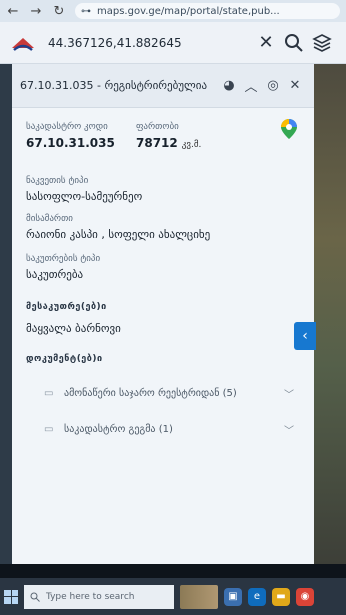 Image resolution: width=346 pixels, height=615 pixels. What do you see at coordinates (64, 359) in the screenshot?
I see `documents-section-title: დოკუმენტ(ებ)ი` at bounding box center [64, 359].